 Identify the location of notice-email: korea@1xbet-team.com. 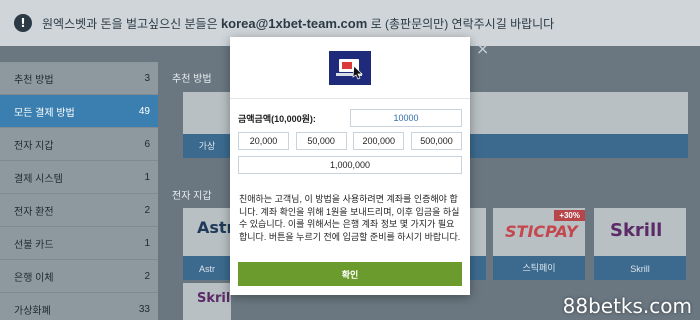
(294, 23).